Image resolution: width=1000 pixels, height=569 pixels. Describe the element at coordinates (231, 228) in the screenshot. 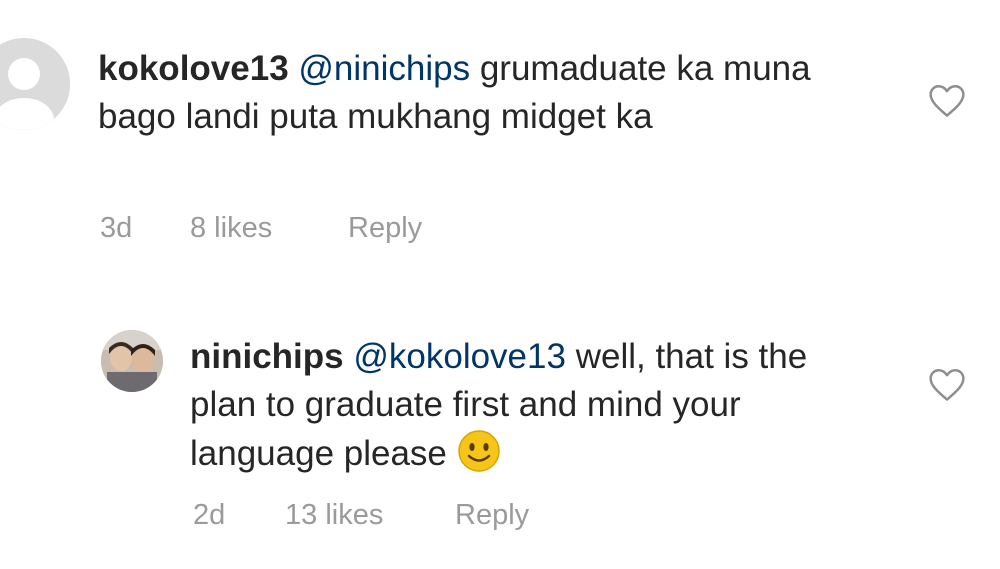

I see `comment-likes: 8 likes` at that location.